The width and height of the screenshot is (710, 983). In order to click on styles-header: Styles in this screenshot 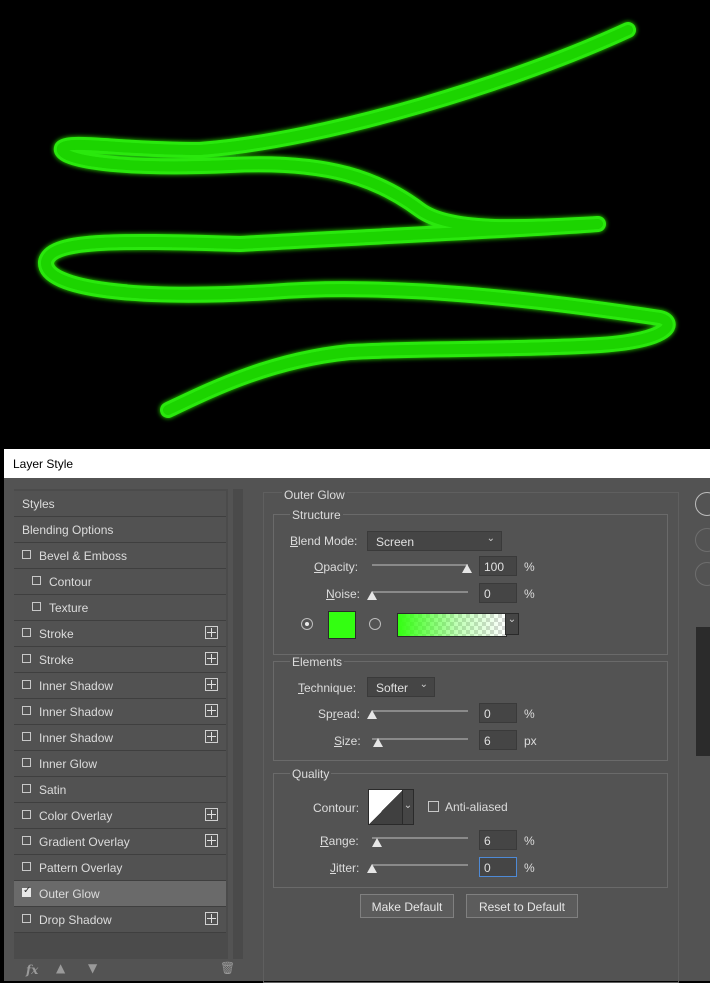, I will do `click(120, 504)`.